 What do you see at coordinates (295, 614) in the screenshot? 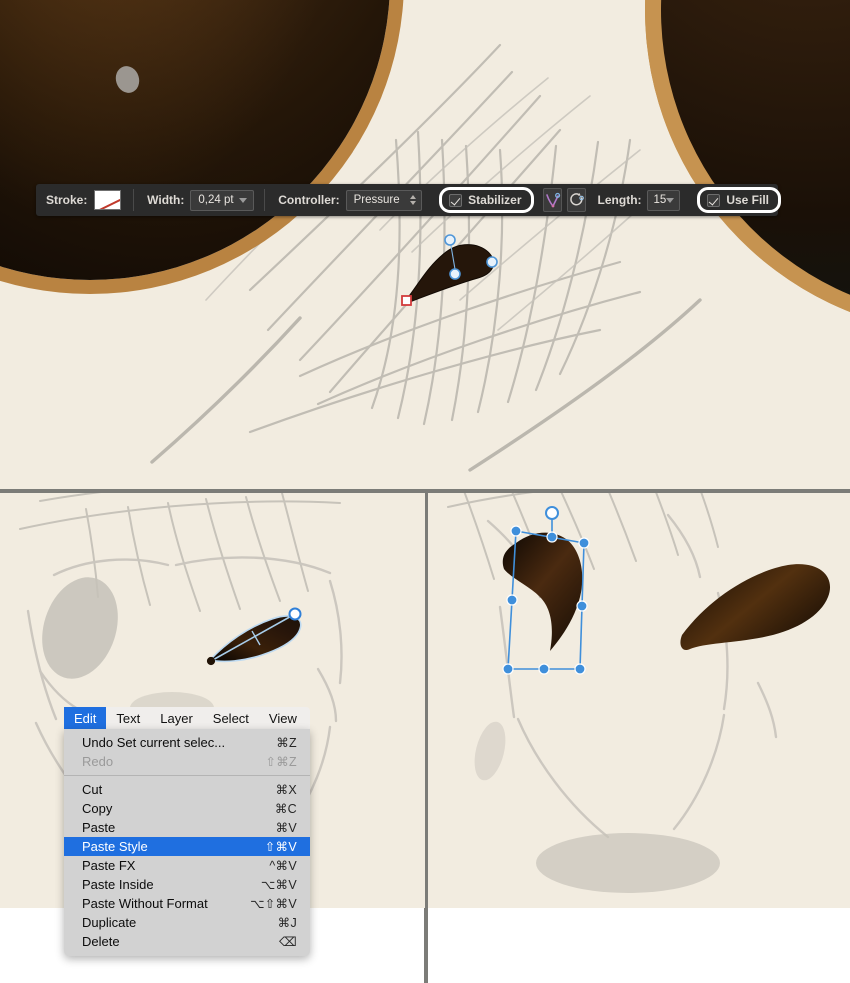
I see `path-end-handle` at bounding box center [295, 614].